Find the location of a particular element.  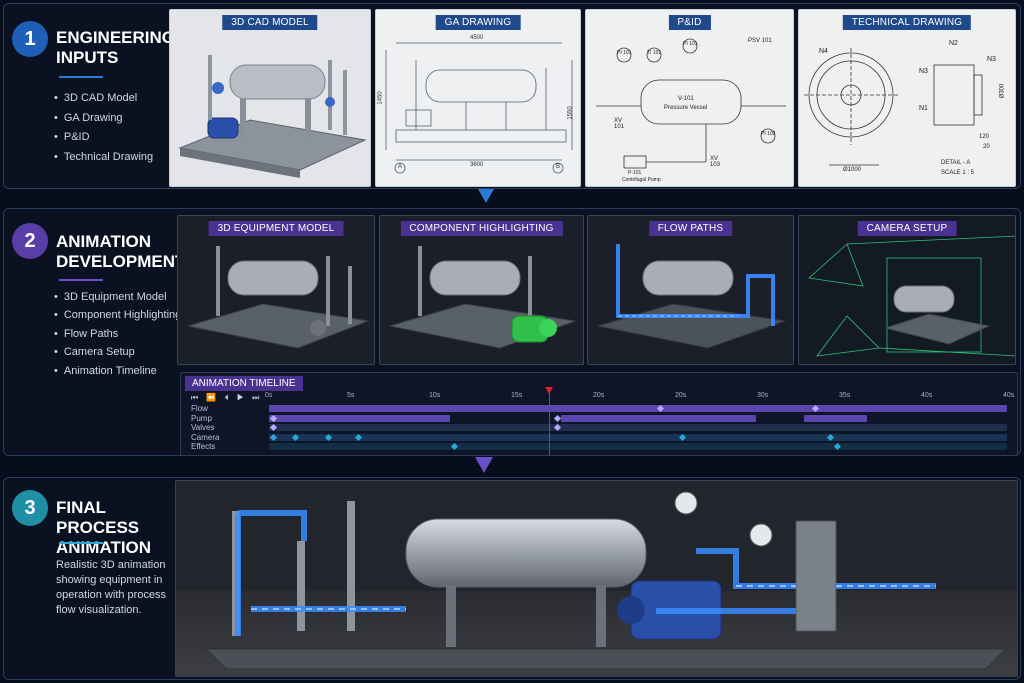

panel-label: COMPONENT HIGHLIGHTING is located at coordinates (481, 228).